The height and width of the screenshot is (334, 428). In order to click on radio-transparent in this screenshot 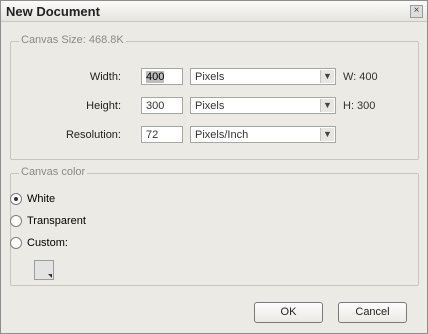, I will do `click(16, 221)`.